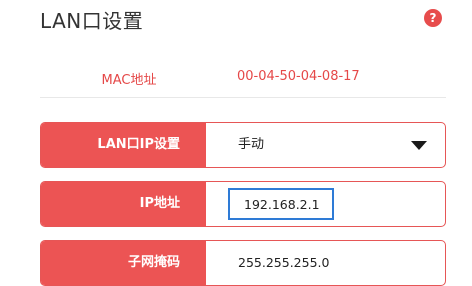  I want to click on ip-address-field-container, so click(325, 204).